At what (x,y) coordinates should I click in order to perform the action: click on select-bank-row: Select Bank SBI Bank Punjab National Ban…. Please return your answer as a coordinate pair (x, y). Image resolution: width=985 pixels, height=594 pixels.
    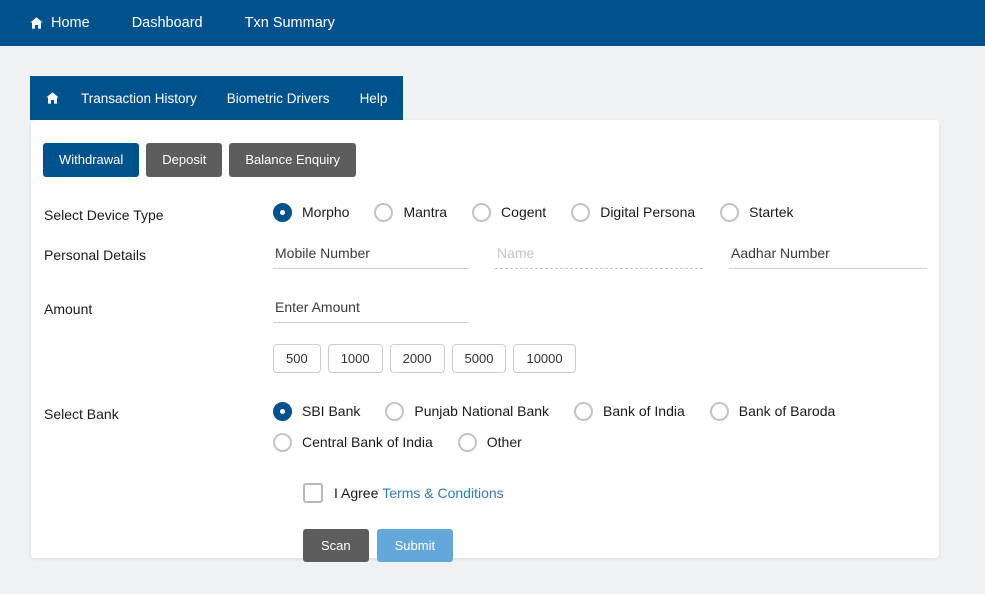
    Looking at the image, I should click on (485, 426).